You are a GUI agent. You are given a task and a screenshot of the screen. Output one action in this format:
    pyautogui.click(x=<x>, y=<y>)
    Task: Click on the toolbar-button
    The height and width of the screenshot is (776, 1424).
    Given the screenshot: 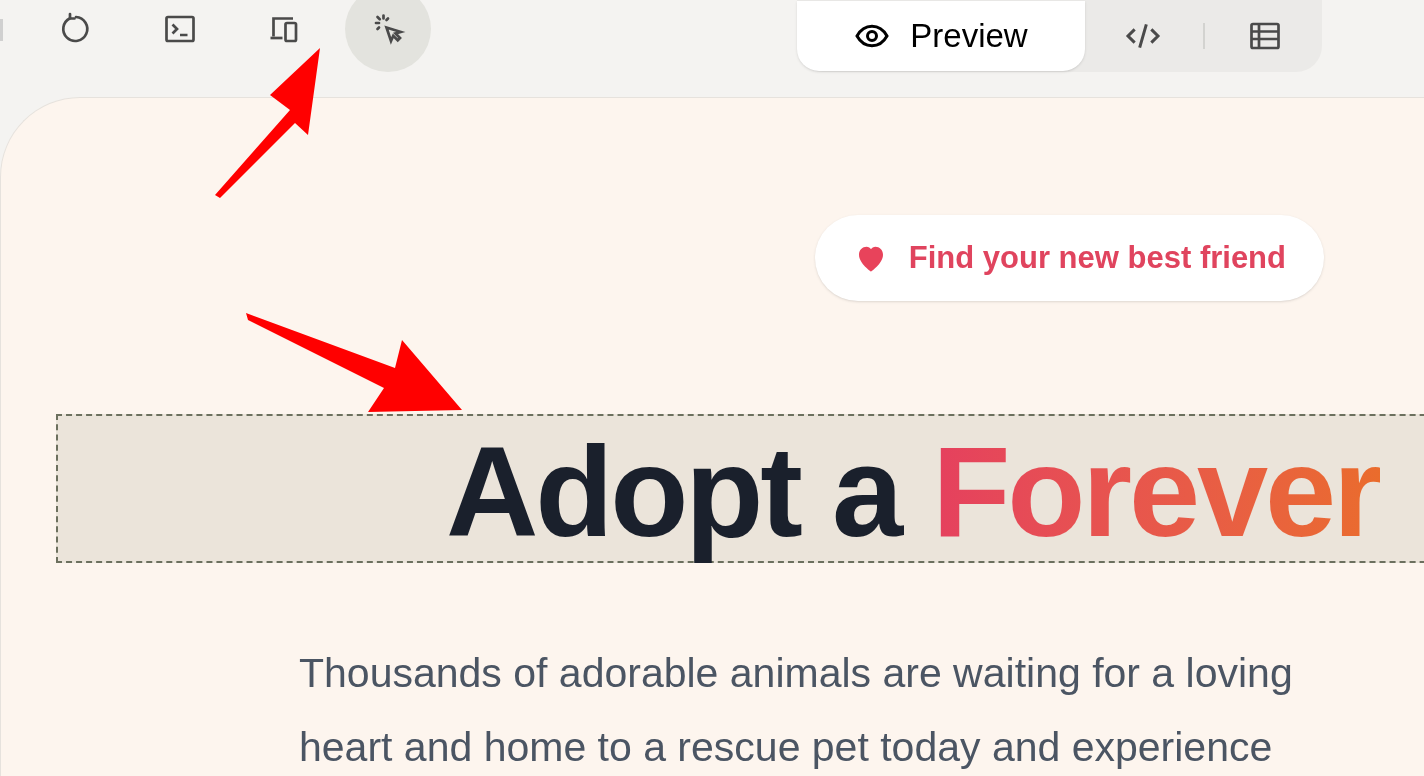 What is the action you would take?
    pyautogui.click(x=388, y=36)
    